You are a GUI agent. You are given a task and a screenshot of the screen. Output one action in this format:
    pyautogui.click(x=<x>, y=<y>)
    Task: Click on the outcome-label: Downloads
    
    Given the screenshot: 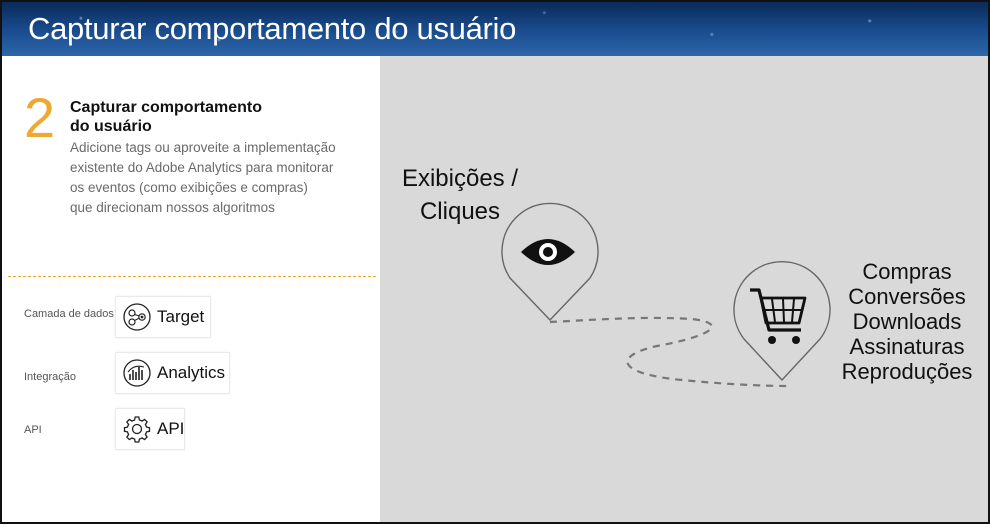 What is the action you would take?
    pyautogui.click(x=907, y=321)
    